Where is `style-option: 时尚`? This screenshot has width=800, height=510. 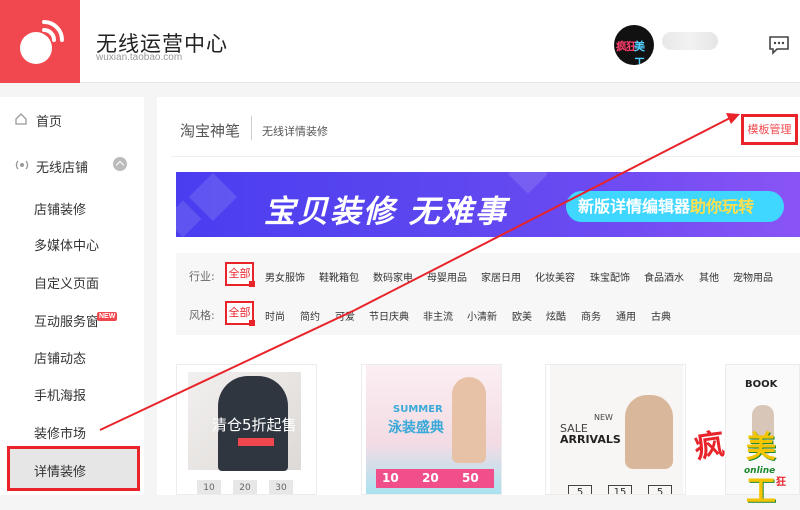 style-option: 时尚 is located at coordinates (275, 315).